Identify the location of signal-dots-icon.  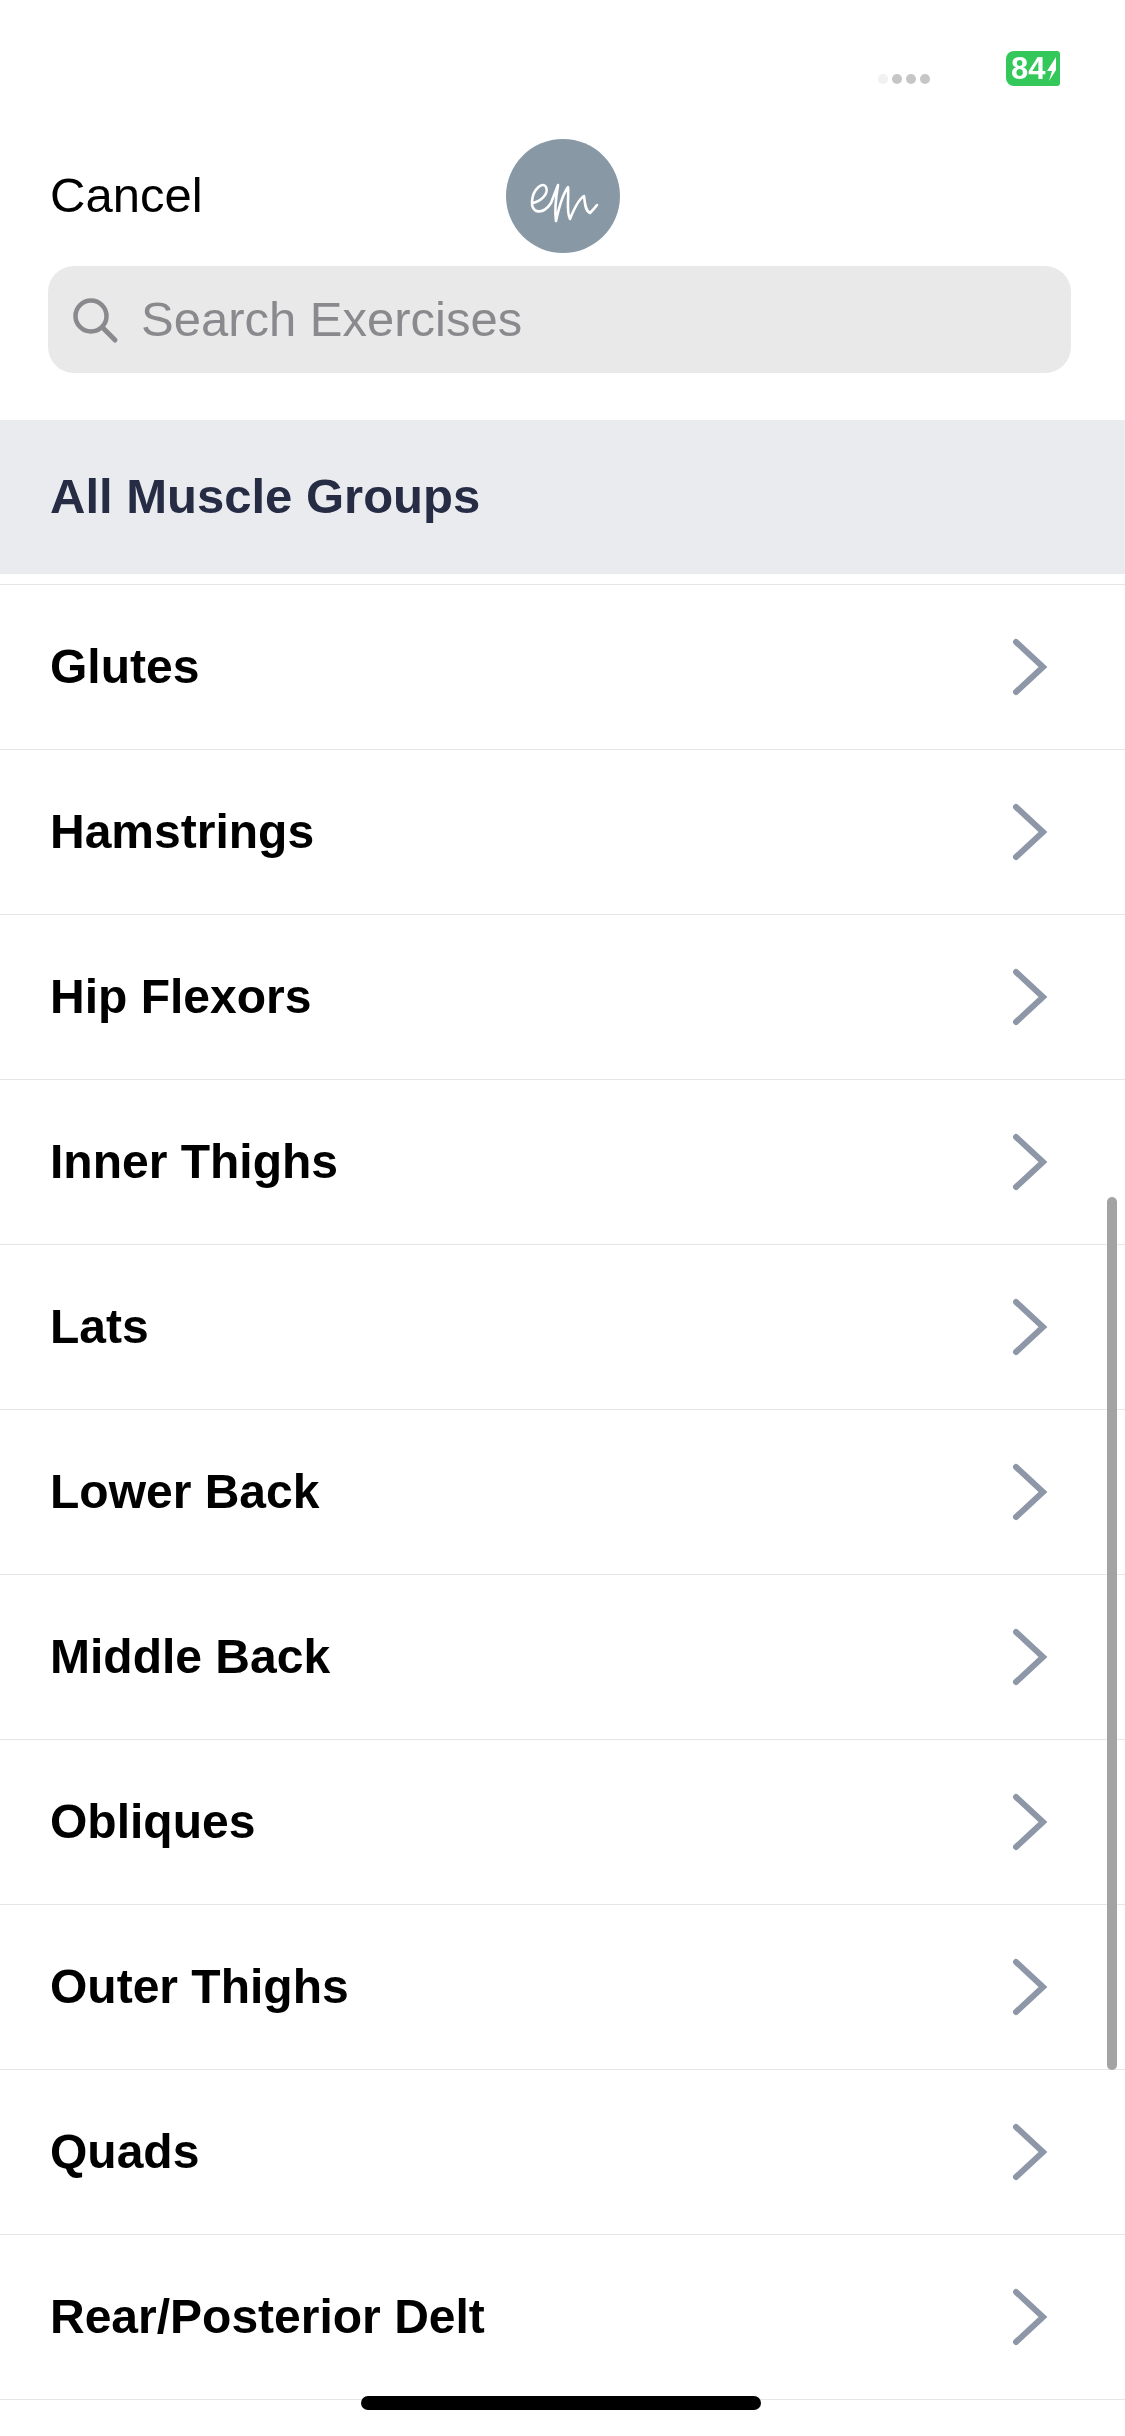
(904, 79).